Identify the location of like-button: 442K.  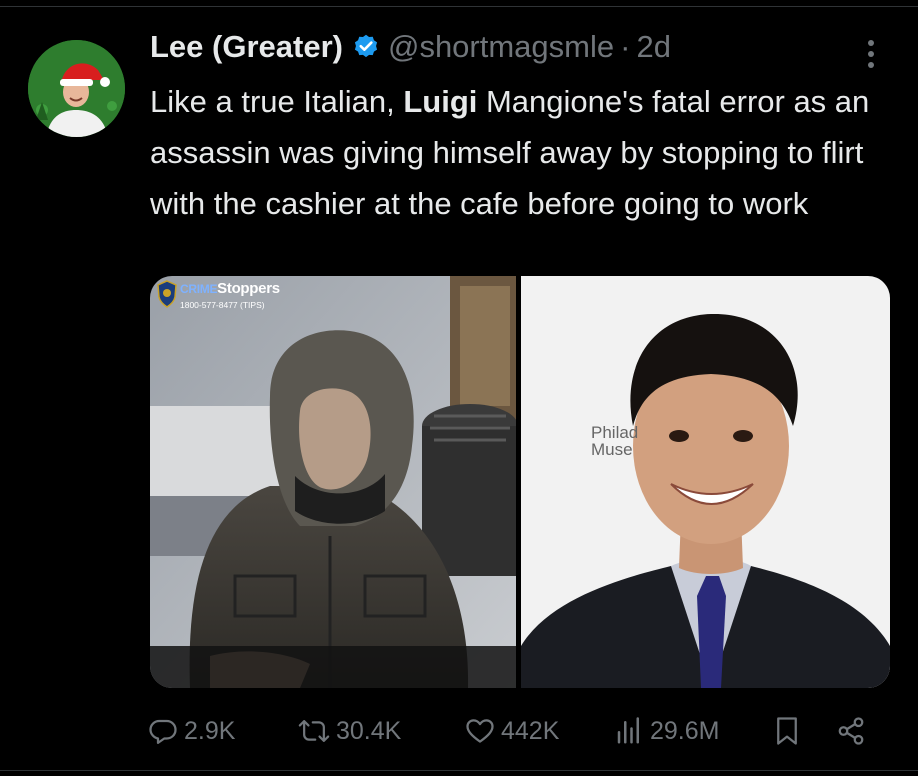
(512, 731).